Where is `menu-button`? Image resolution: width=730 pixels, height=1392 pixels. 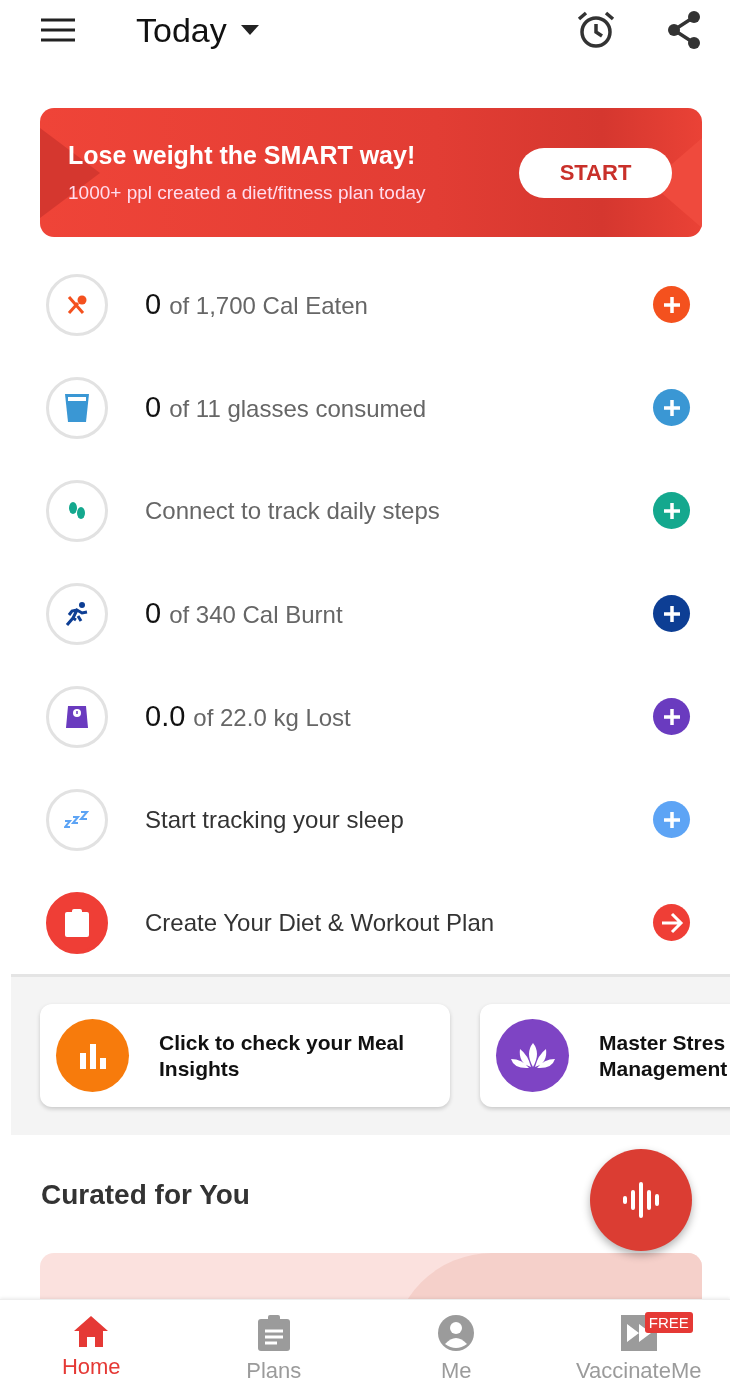
menu-button is located at coordinates (58, 30).